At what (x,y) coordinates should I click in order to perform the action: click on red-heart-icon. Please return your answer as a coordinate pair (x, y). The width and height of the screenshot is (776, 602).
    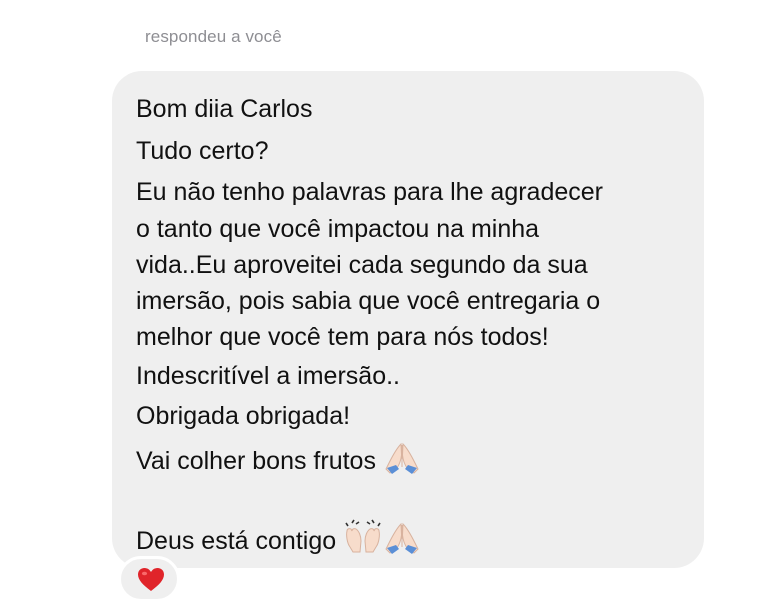
    Looking at the image, I should click on (151, 579).